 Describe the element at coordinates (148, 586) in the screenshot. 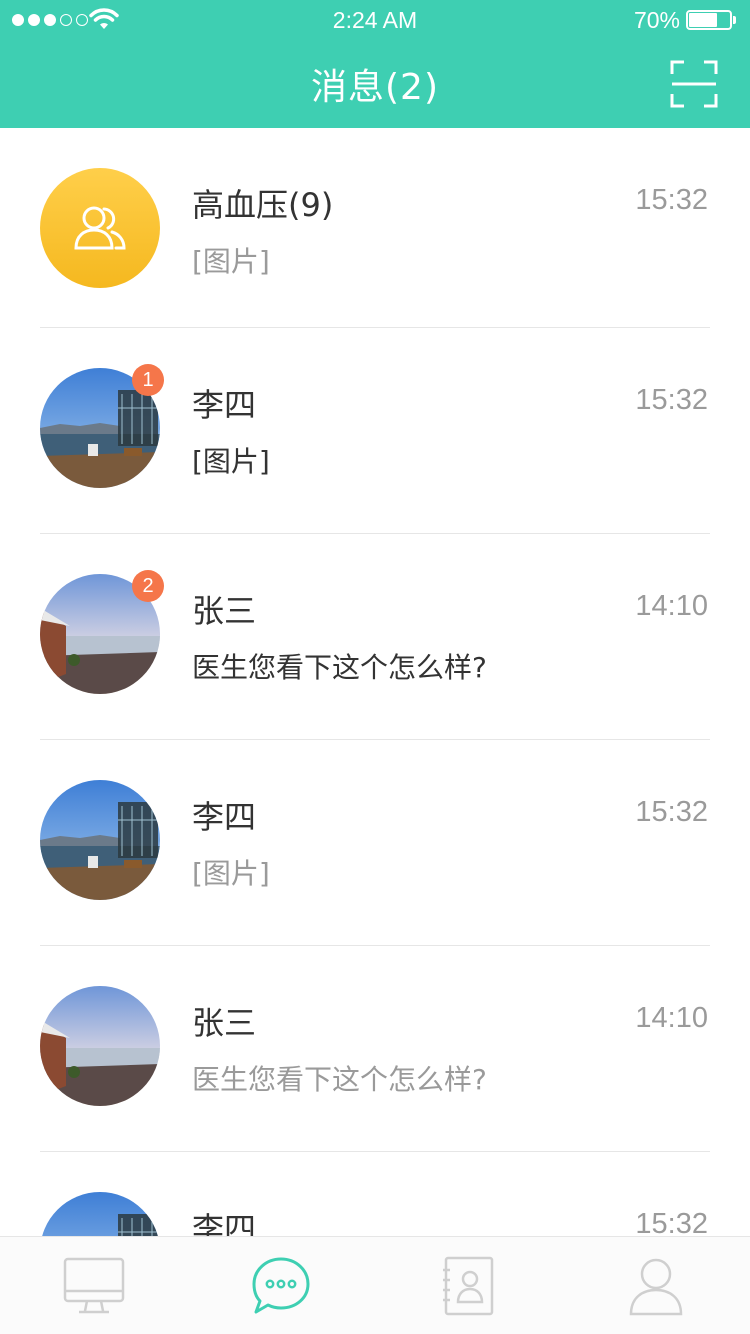

I see `unread-badge: 2` at that location.